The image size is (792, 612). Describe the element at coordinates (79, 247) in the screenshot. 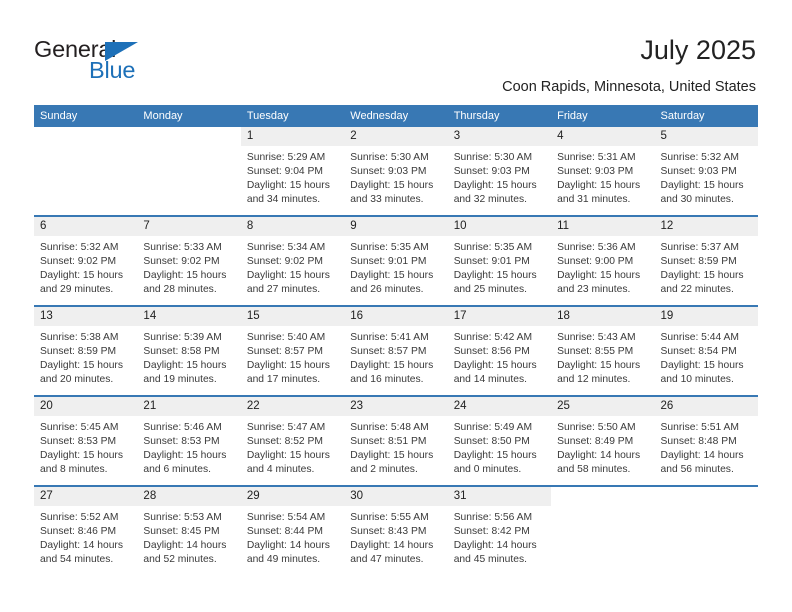

I see `sunrise-text: Sunrise: 5:32 AM` at that location.